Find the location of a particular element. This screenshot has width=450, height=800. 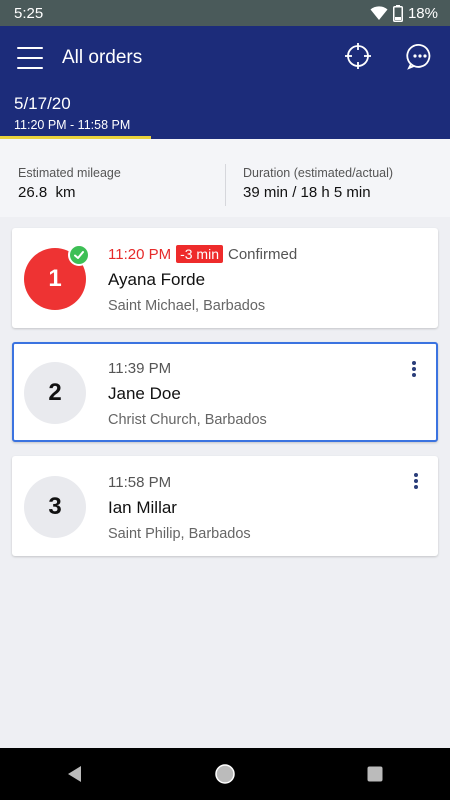

recents-button is located at coordinates (375, 774).